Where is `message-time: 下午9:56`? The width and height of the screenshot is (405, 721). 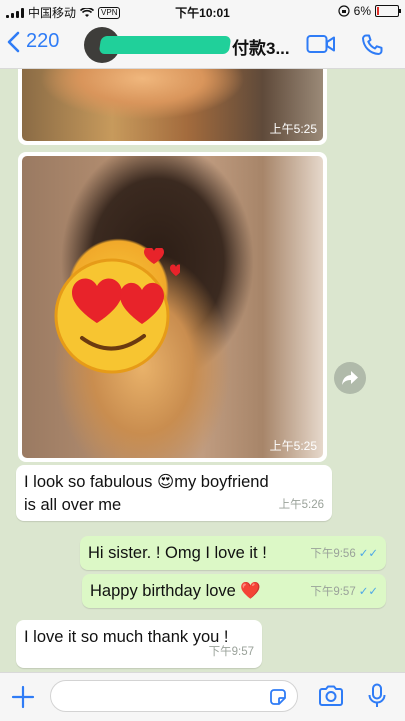
message-time: 下午9:56 is located at coordinates (333, 554).